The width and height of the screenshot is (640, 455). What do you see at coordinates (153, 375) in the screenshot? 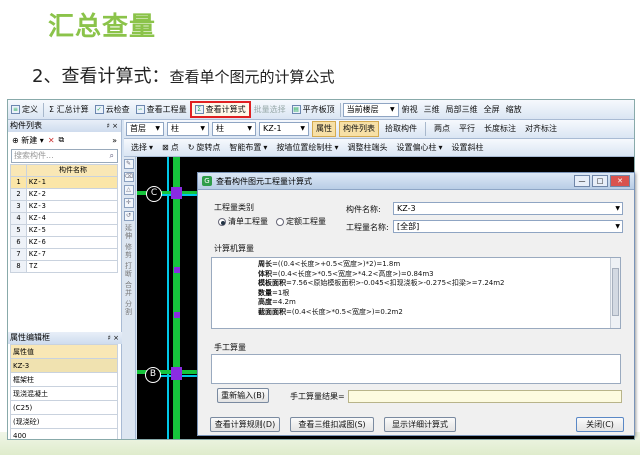
I see `axis-label-b: B` at bounding box center [153, 375].